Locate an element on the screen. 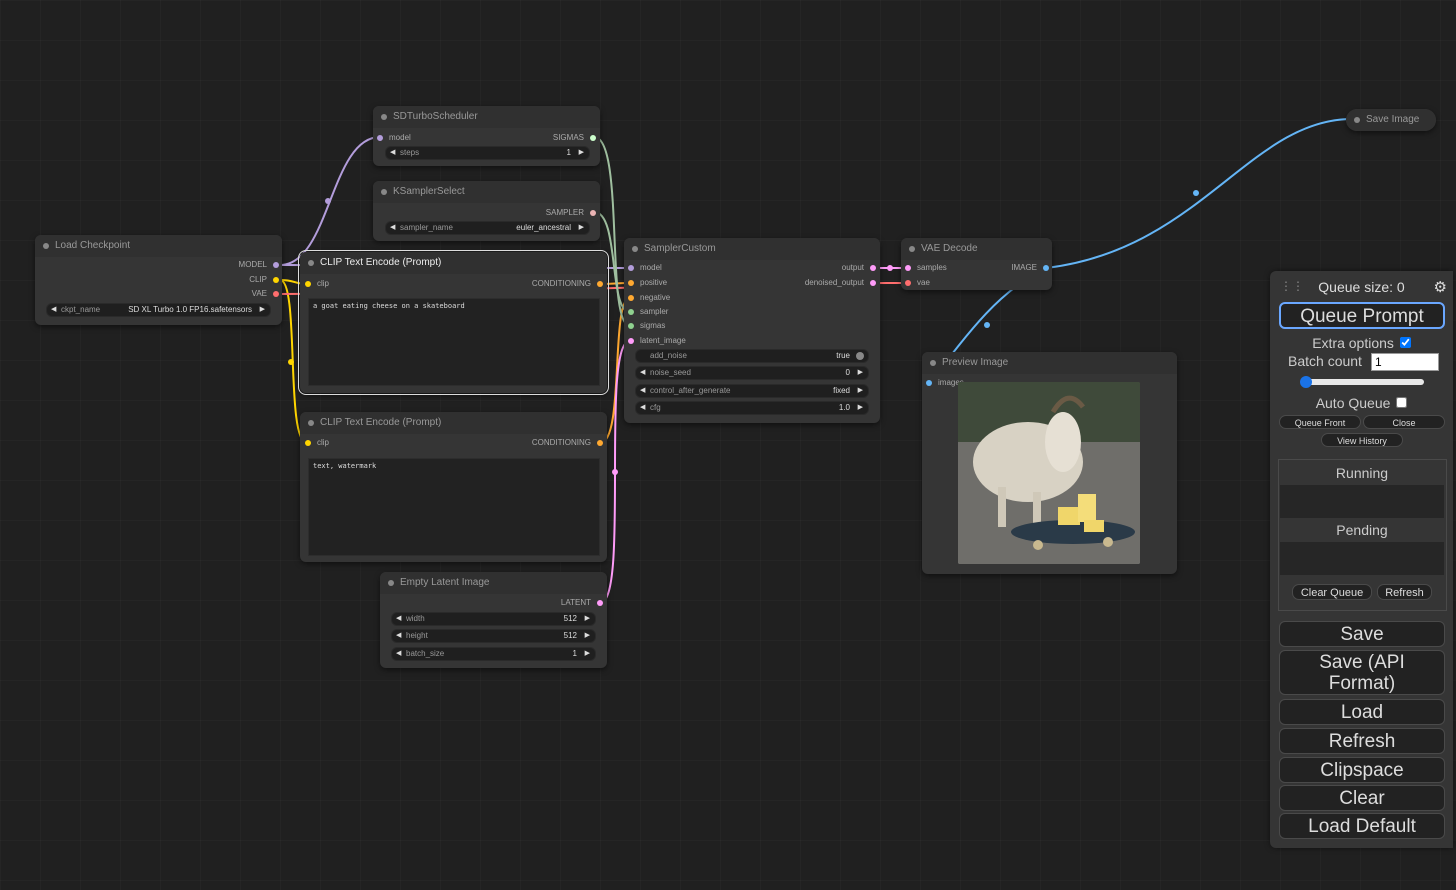  node-title: Save Image is located at coordinates (1391, 120).